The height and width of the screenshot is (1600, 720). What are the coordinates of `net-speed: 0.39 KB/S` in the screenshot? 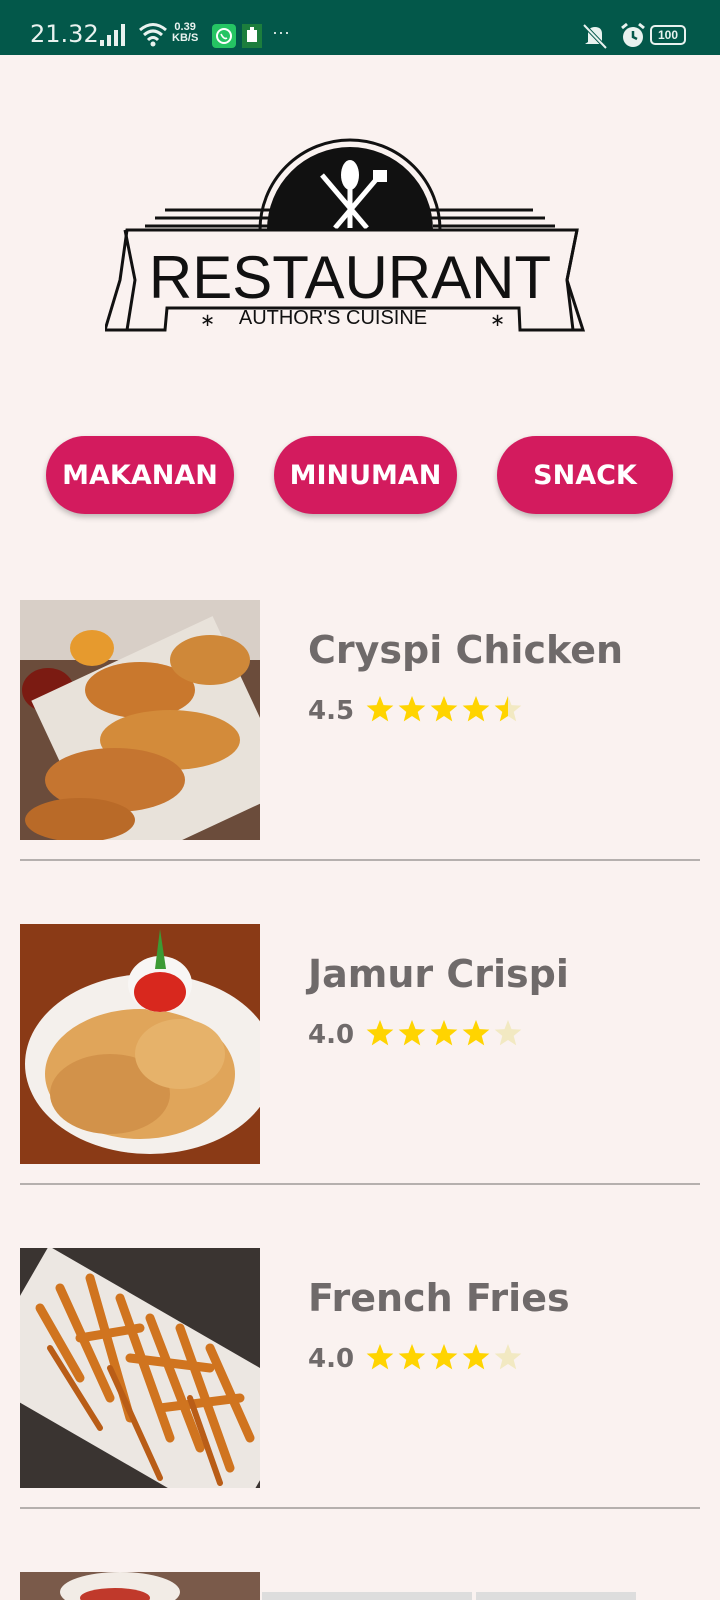 It's located at (185, 33).